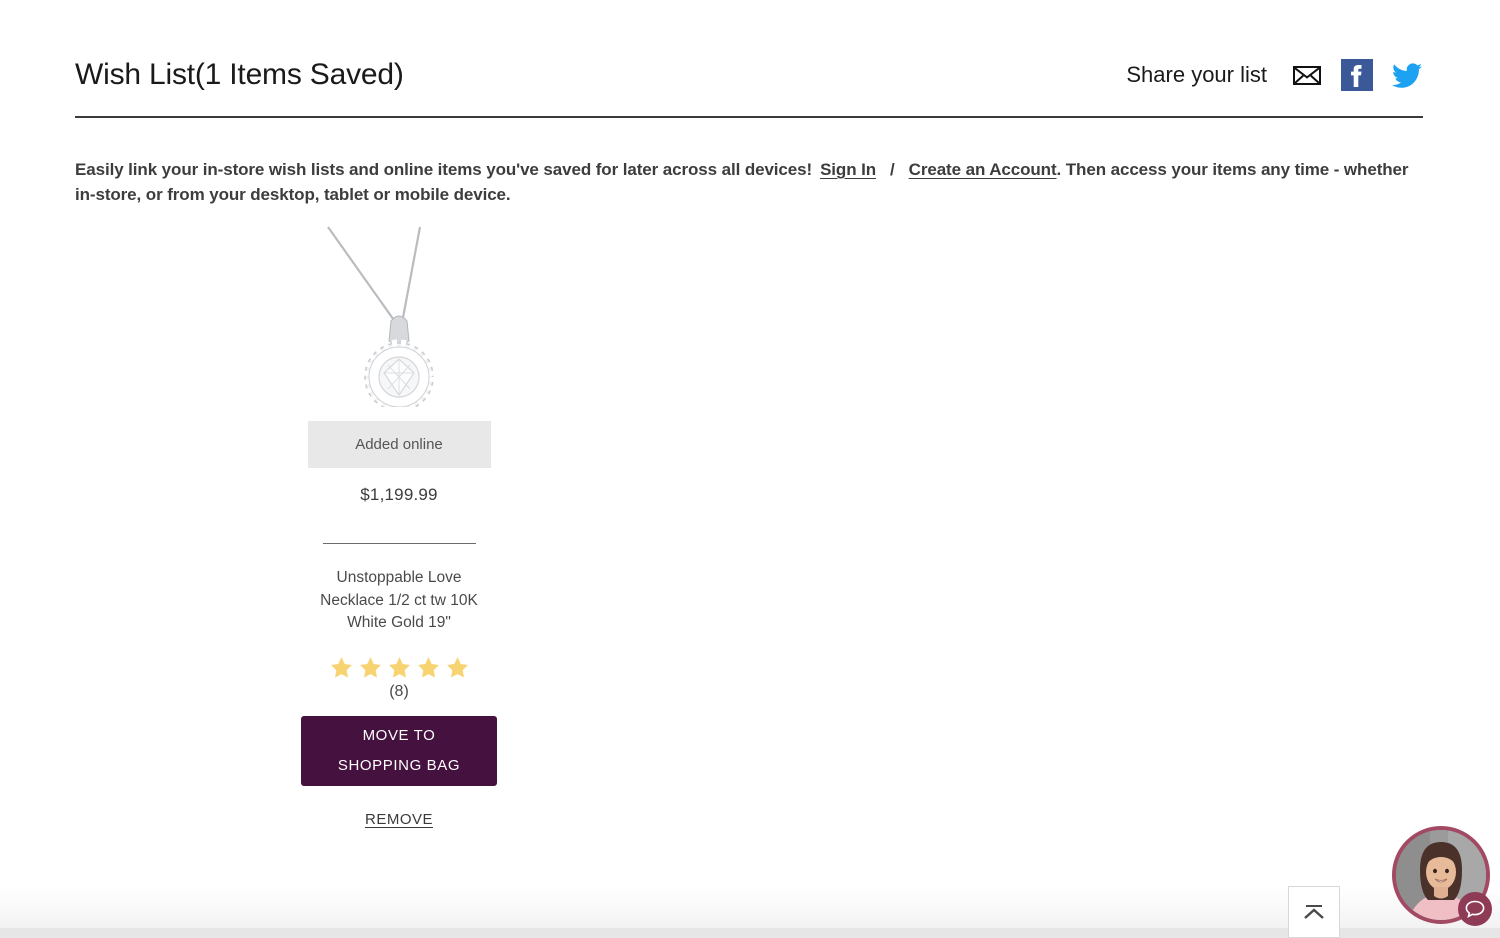  What do you see at coordinates (1475, 909) in the screenshot?
I see `chat-bubble-icon` at bounding box center [1475, 909].